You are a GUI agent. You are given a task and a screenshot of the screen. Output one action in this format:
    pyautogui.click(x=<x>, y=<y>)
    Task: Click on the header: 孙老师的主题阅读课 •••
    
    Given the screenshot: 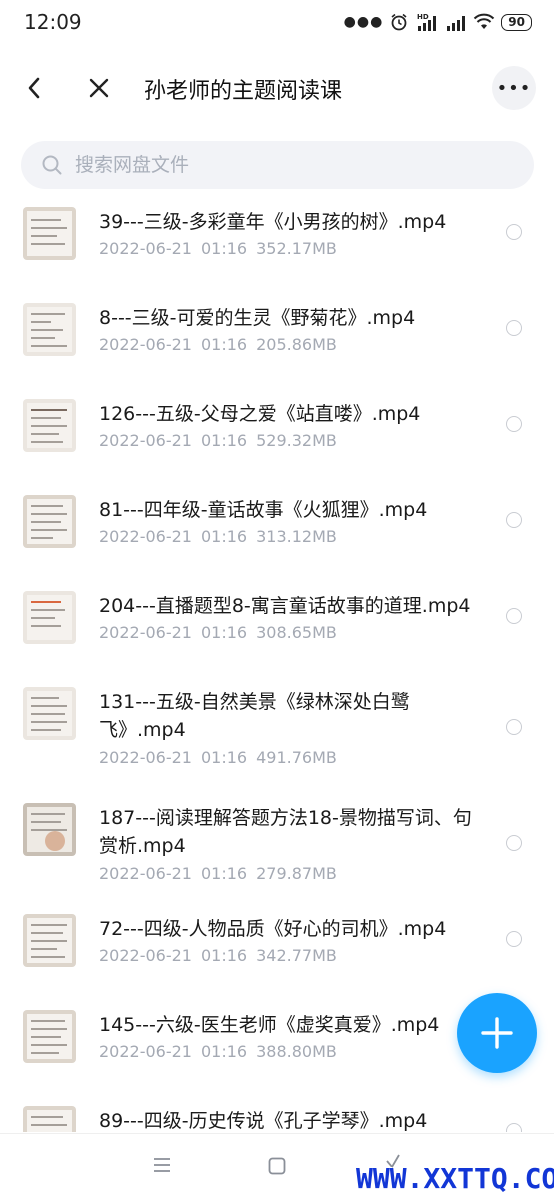 What is the action you would take?
    pyautogui.click(x=277, y=88)
    